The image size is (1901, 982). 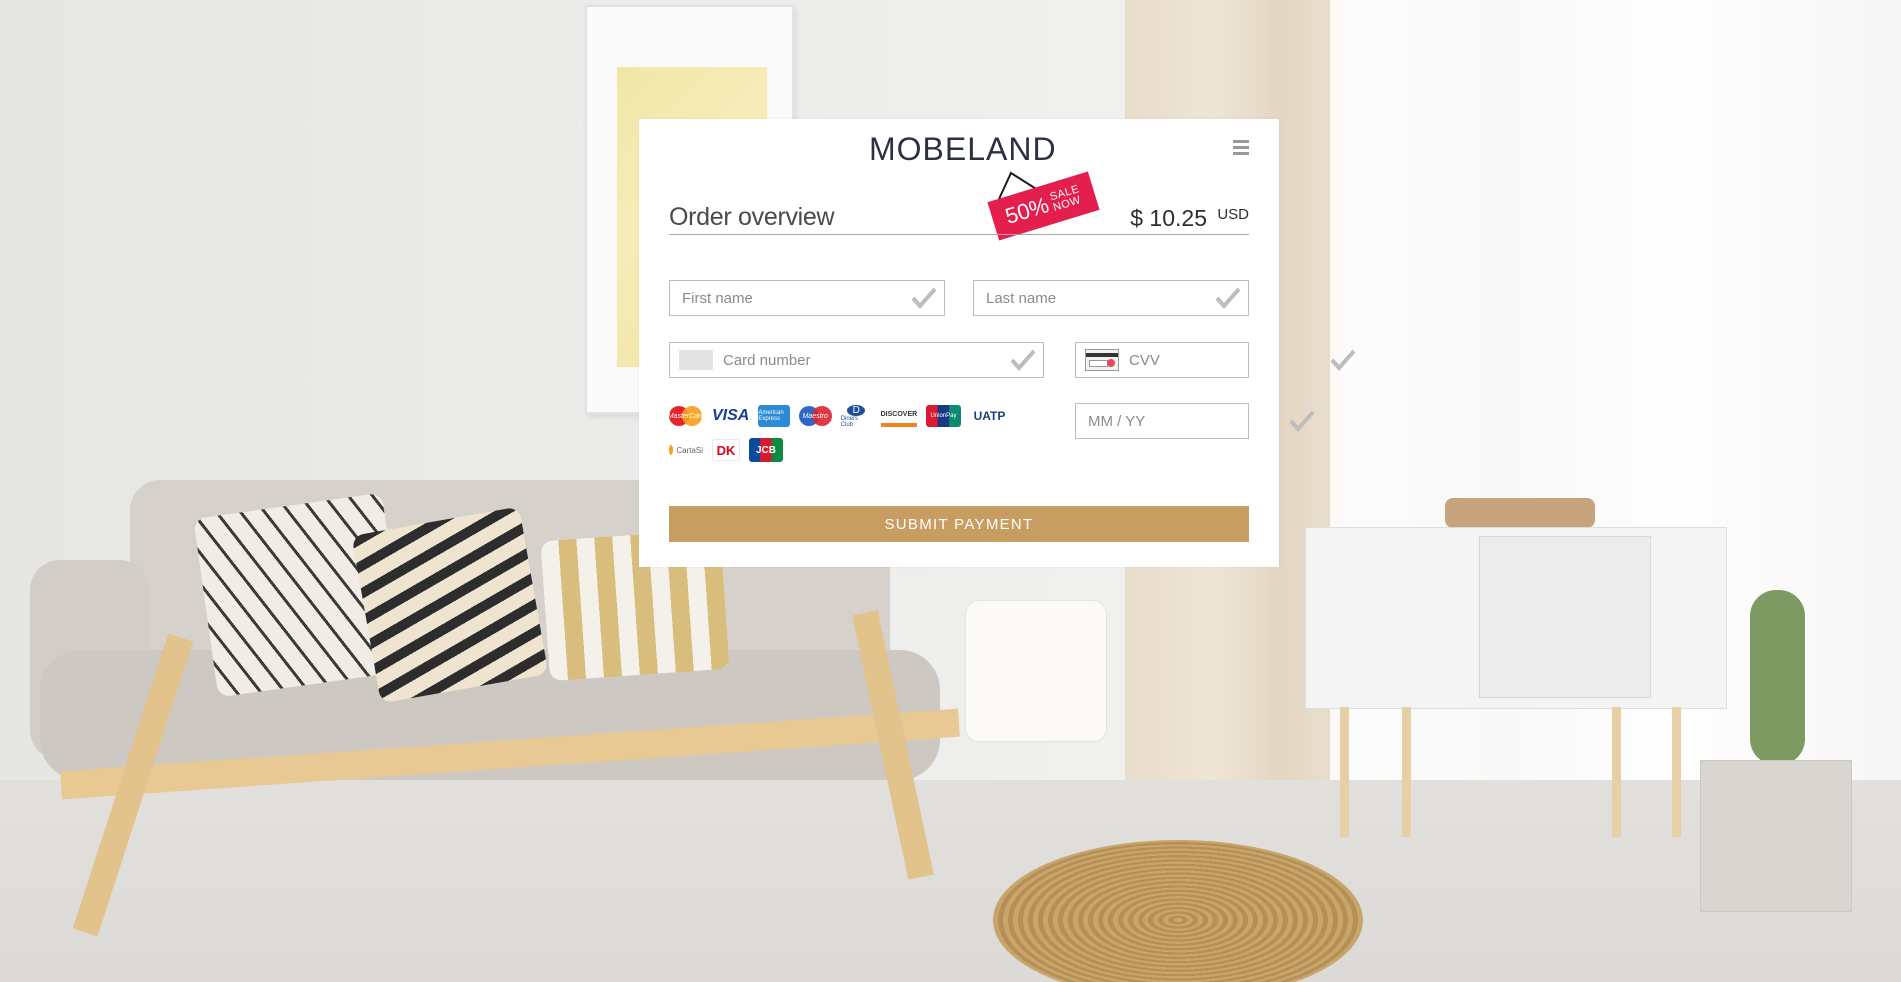 What do you see at coordinates (963, 149) in the screenshot?
I see `brand-name: MOBELAND` at bounding box center [963, 149].